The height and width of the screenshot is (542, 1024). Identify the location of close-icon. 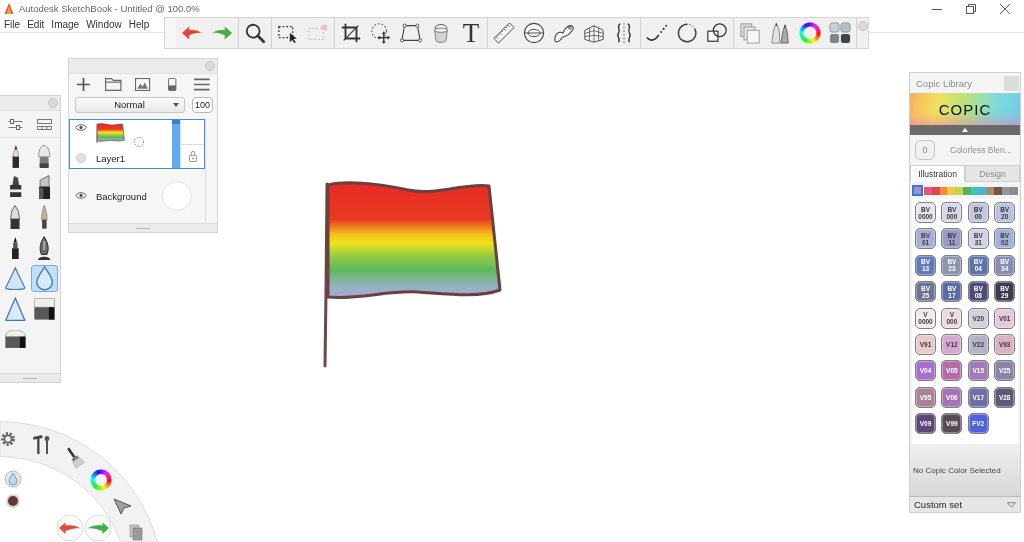
(1005, 8).